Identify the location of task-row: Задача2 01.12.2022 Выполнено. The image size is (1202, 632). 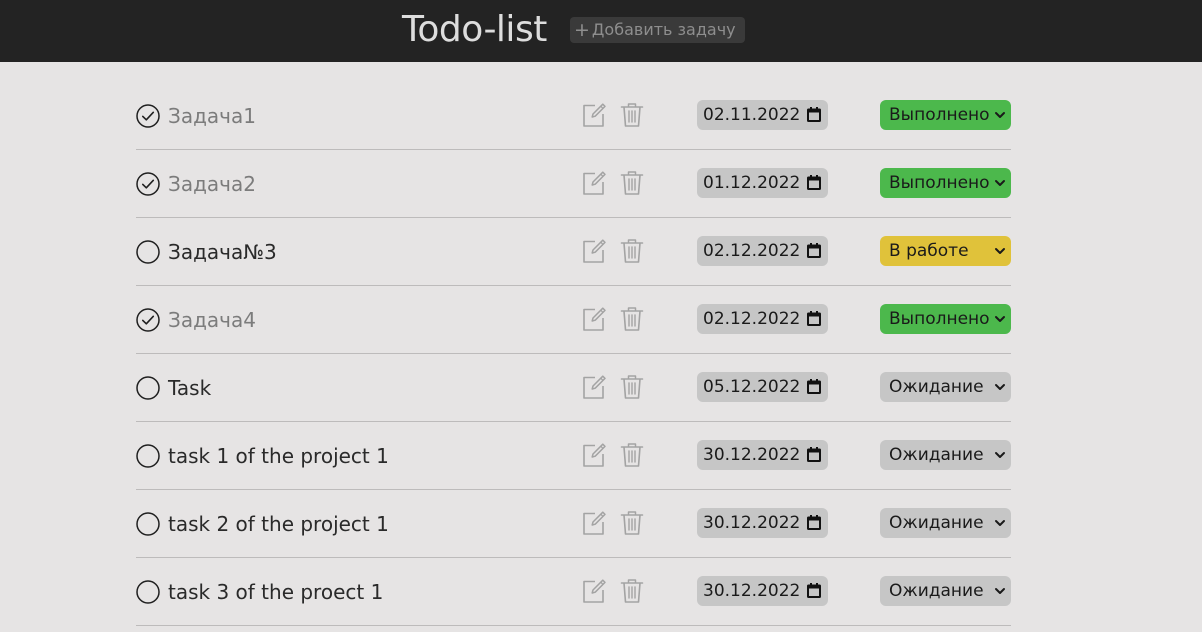
(573, 184).